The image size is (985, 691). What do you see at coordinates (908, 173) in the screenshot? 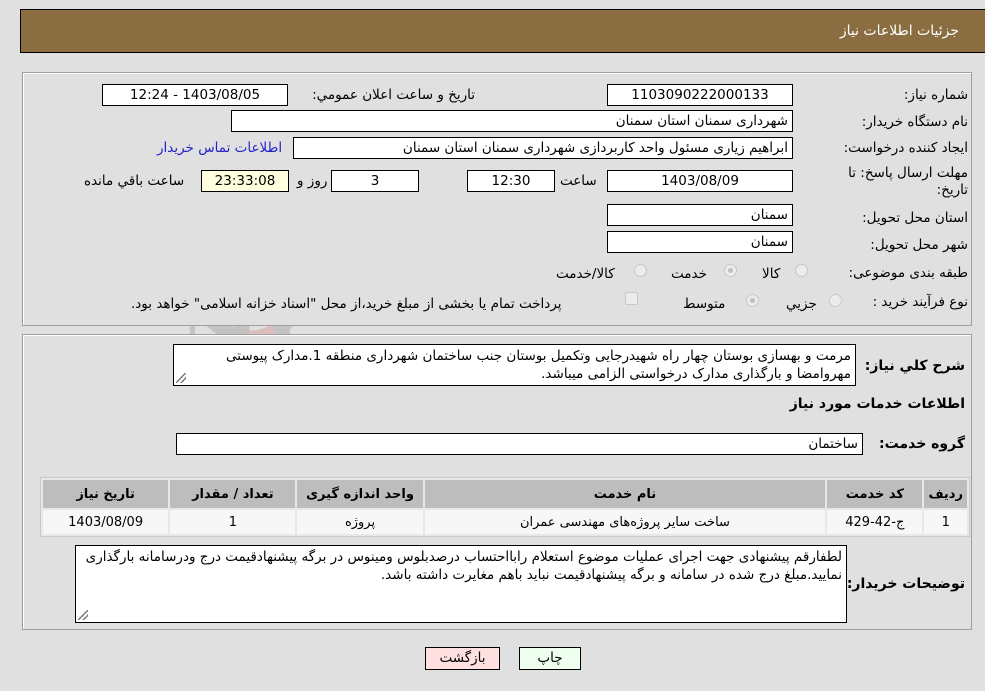
I see `deadline-label: مهلت ارسال پاسخ: تا` at bounding box center [908, 173].